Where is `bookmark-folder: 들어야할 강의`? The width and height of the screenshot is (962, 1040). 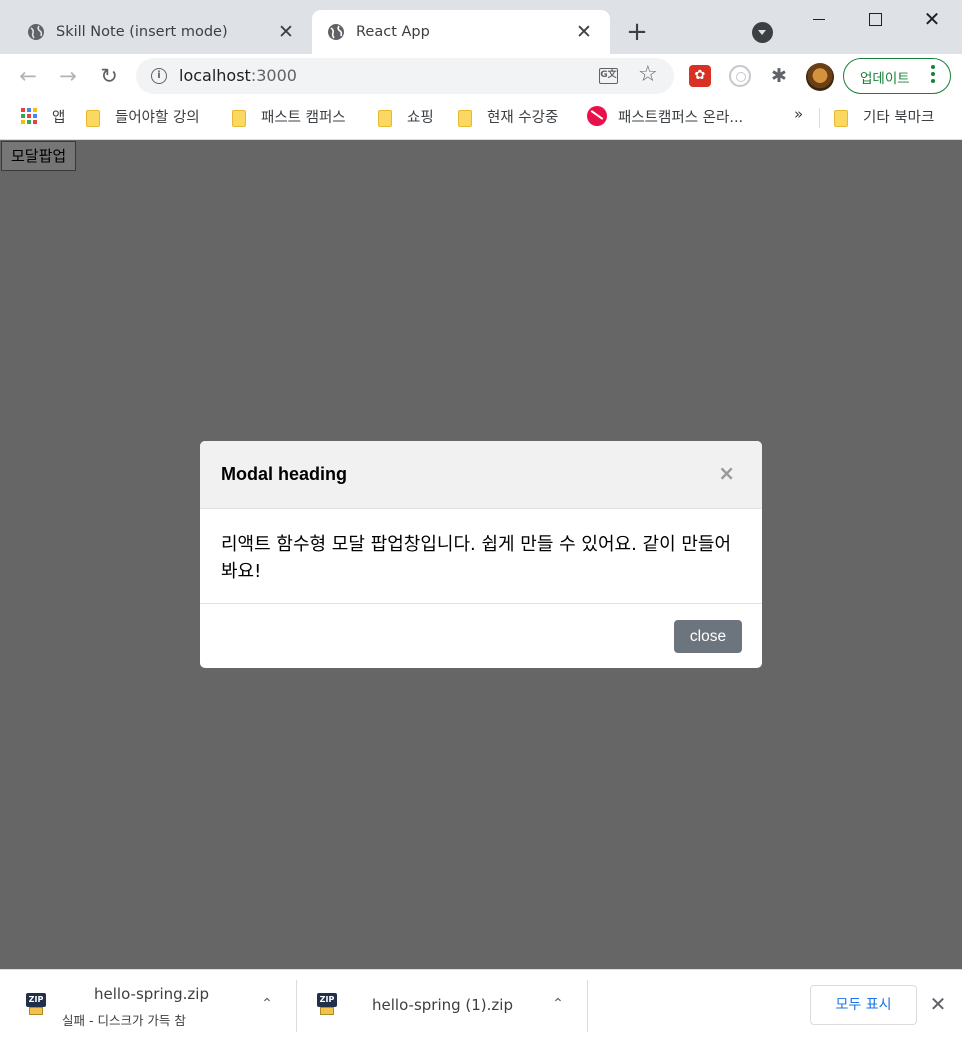 bookmark-folder: 들어야할 강의 is located at coordinates (143, 116).